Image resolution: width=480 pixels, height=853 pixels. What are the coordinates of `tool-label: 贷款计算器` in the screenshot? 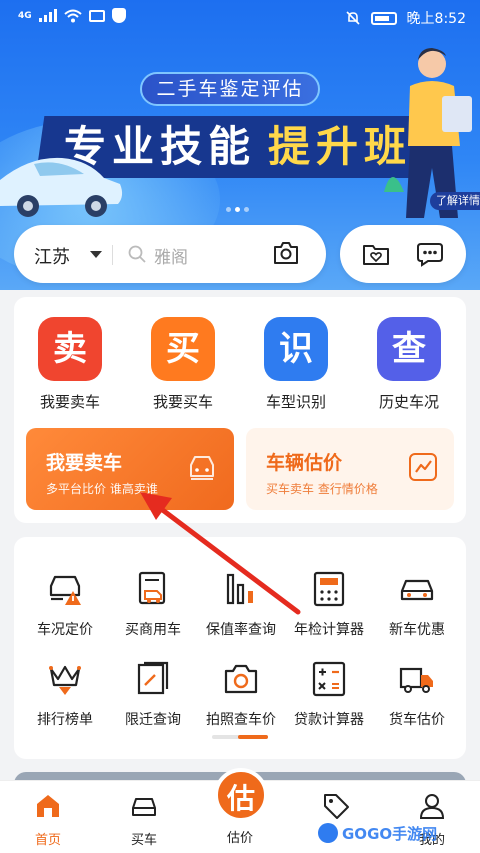 It's located at (329, 720).